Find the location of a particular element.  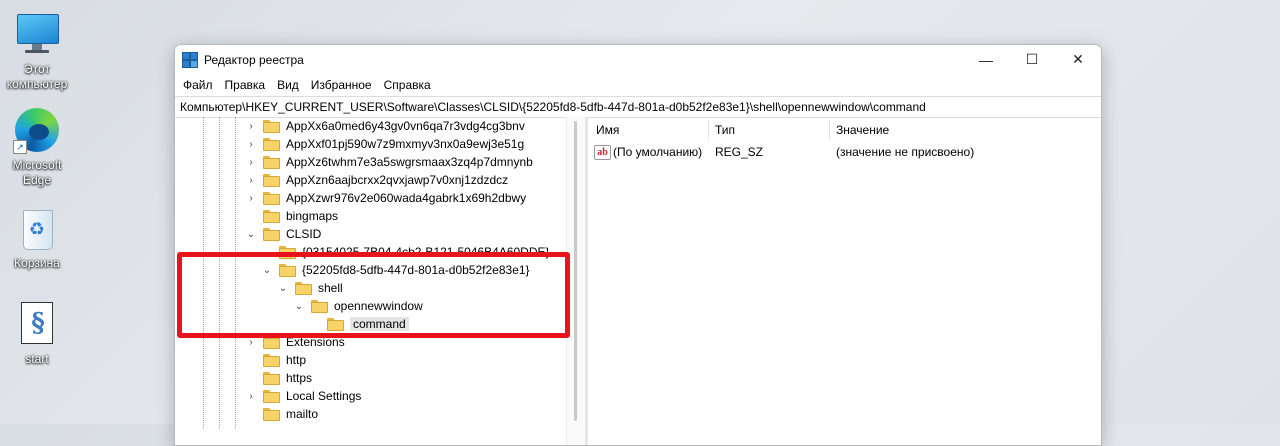

menu-edit: Правка is located at coordinates (245, 85).